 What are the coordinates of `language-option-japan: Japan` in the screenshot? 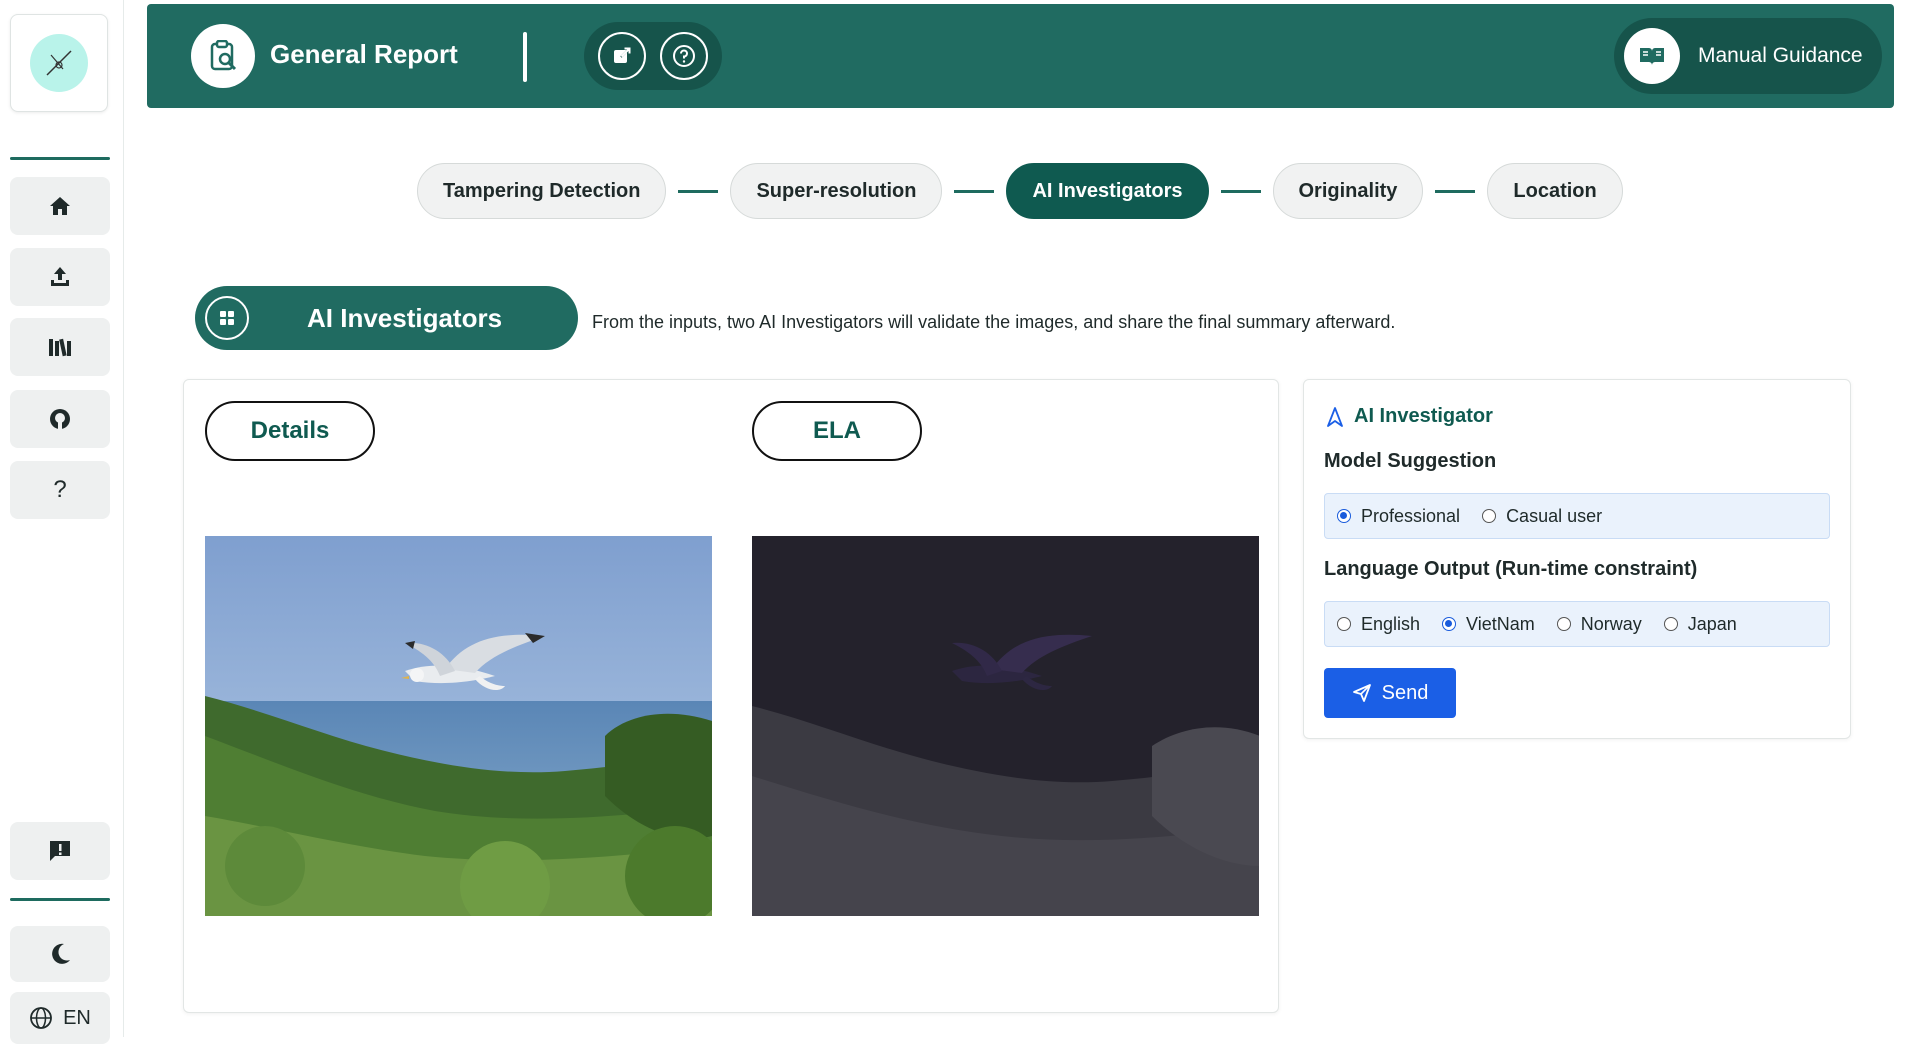 It's located at (1700, 624).